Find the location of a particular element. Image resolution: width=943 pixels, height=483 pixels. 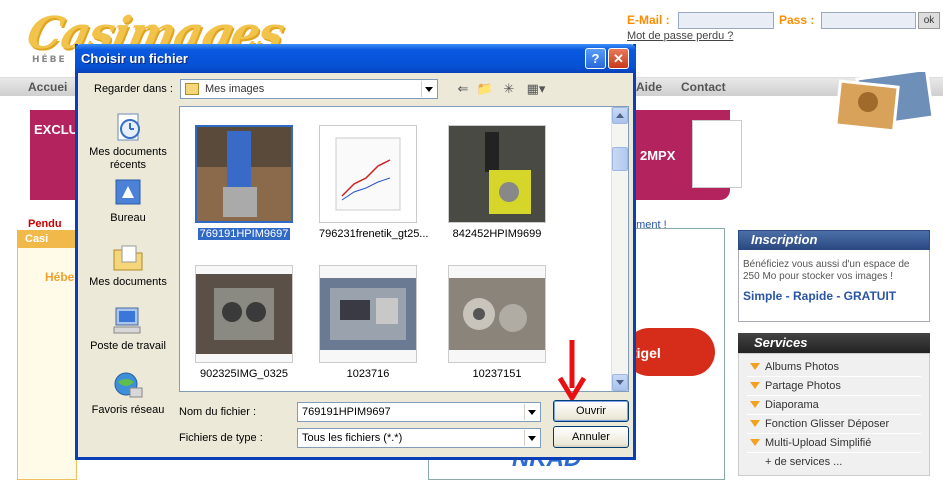

promo-text-red: Pendu is located at coordinates (45, 224).